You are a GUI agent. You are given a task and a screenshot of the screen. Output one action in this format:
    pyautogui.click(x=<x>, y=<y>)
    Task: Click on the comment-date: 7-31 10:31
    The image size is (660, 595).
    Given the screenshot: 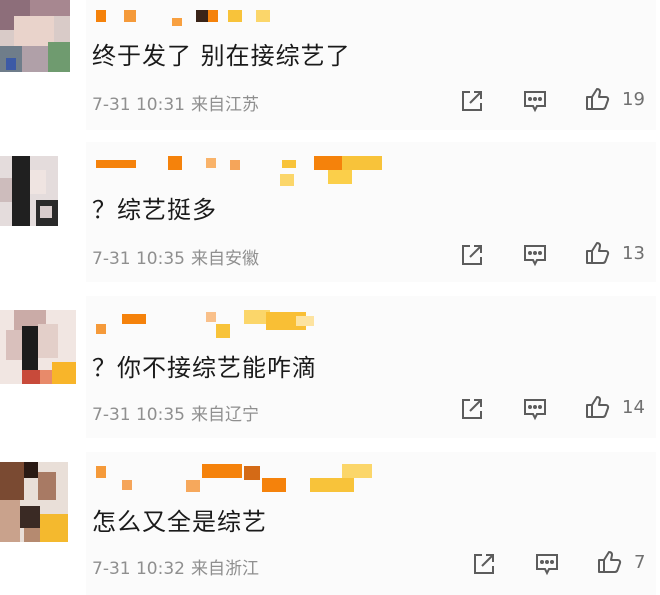 What is the action you would take?
    pyautogui.click(x=138, y=105)
    